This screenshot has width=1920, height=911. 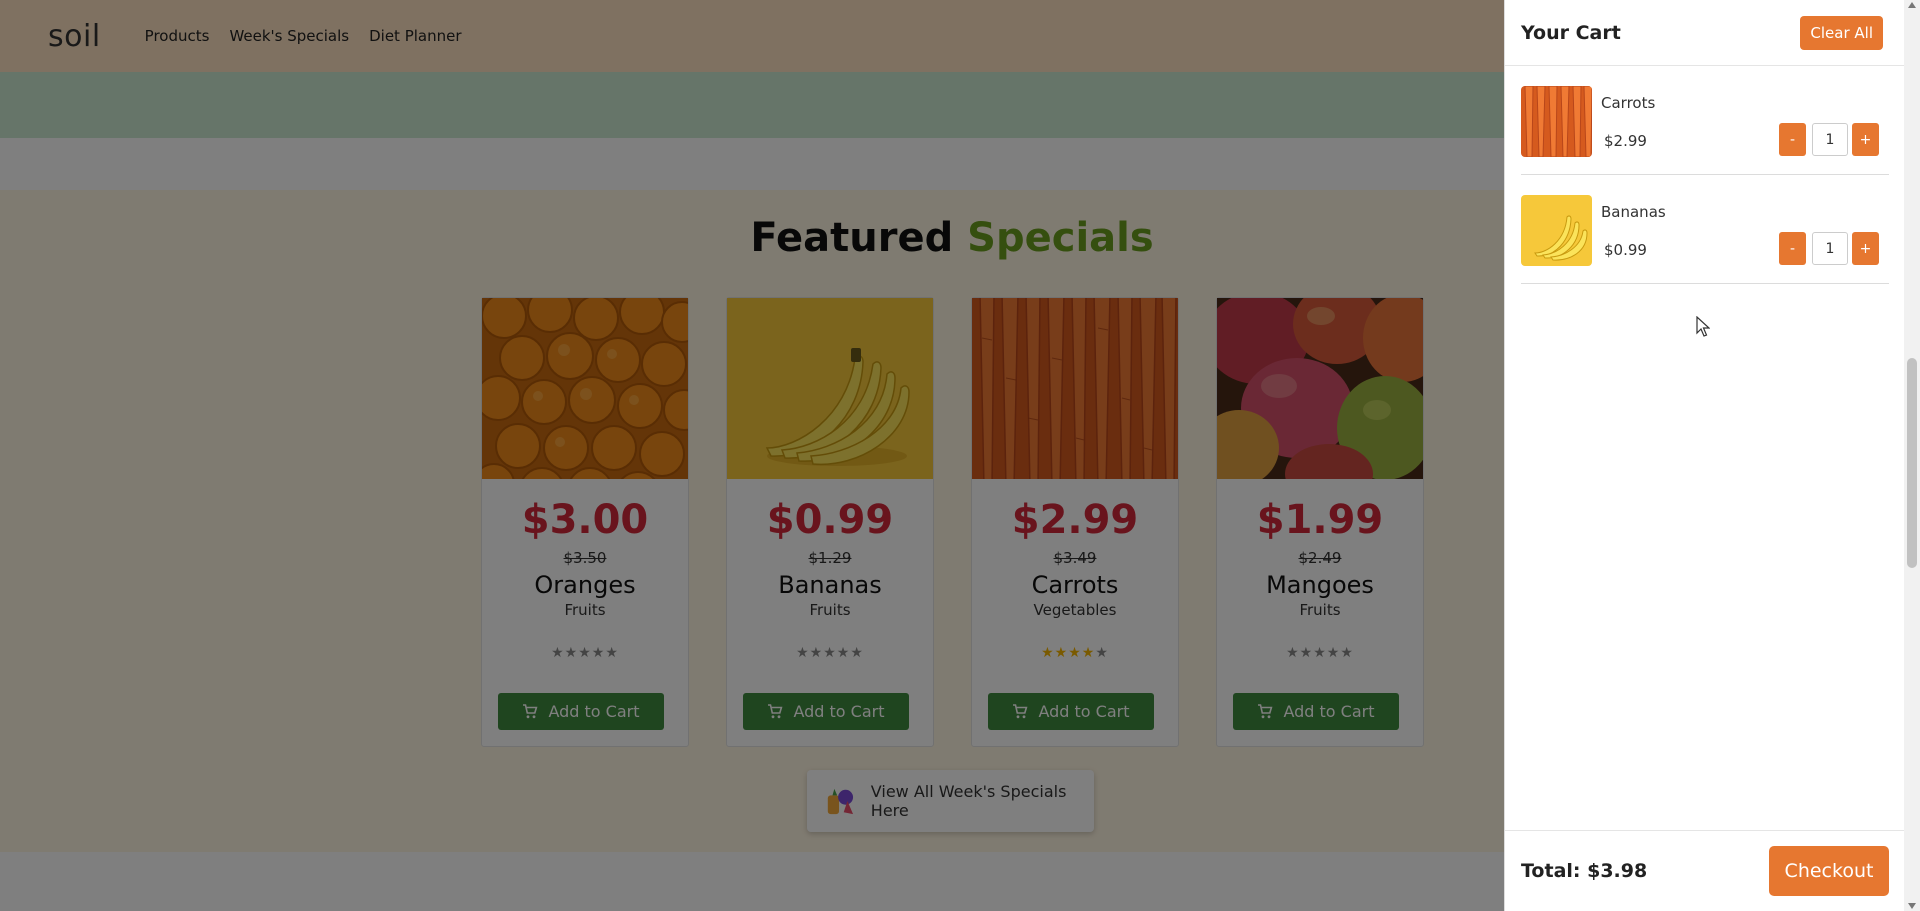 What do you see at coordinates (1584, 871) in the screenshot?
I see `cart-total: Total: $3.98` at bounding box center [1584, 871].